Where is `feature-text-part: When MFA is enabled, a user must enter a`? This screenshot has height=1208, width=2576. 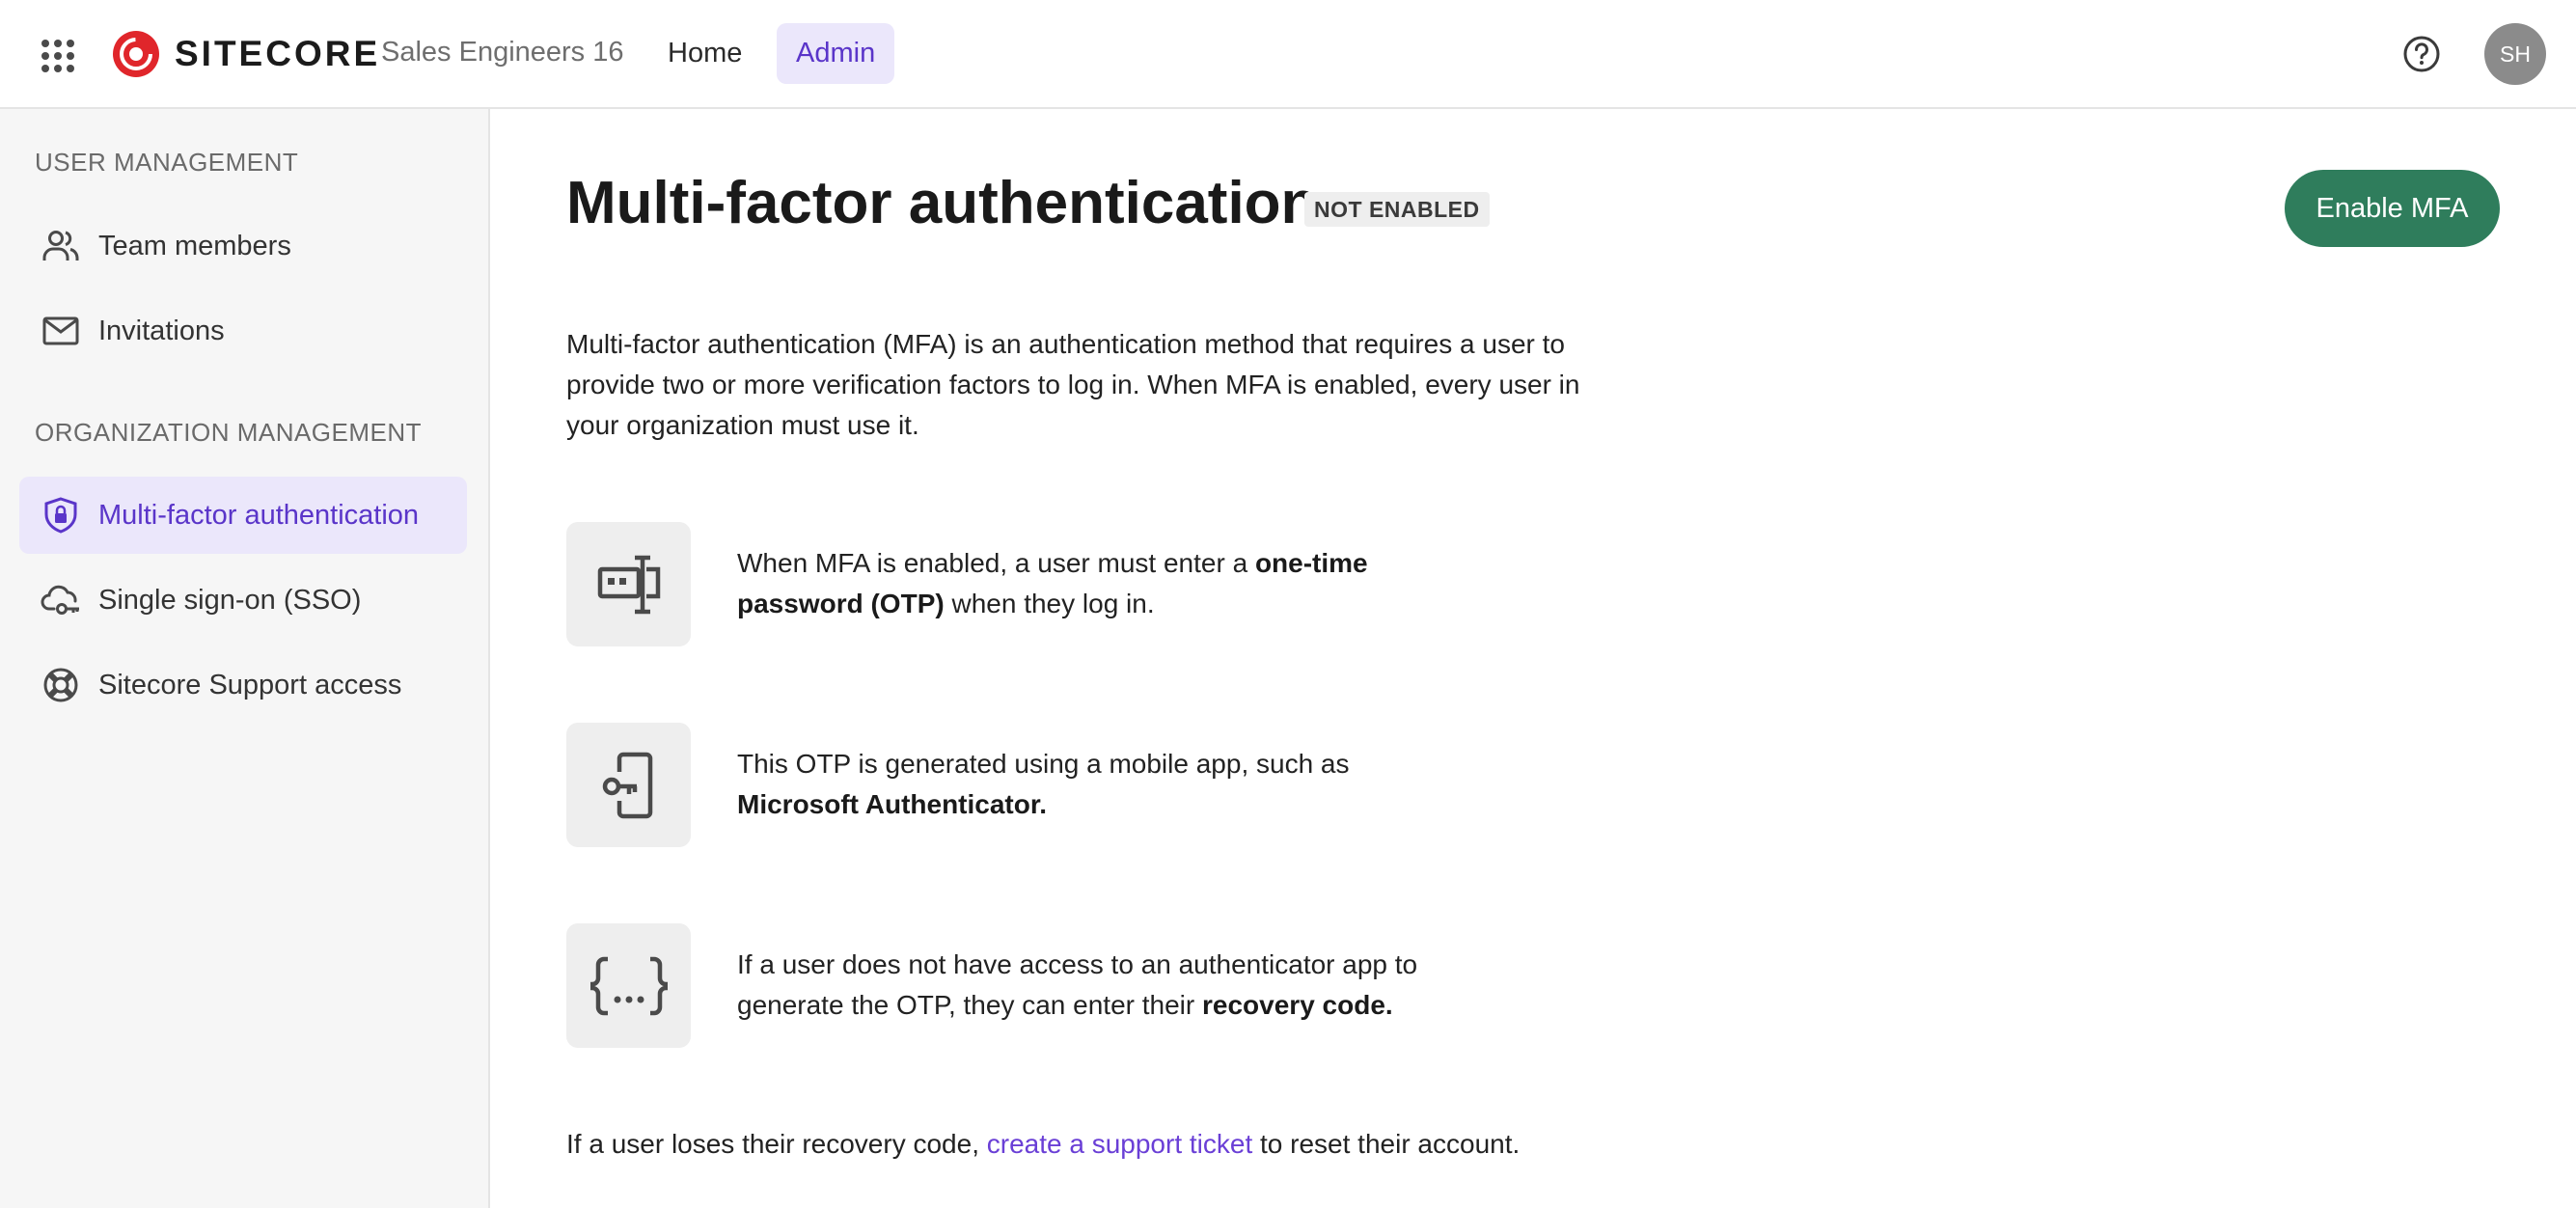 feature-text-part: When MFA is enabled, a user must enter a is located at coordinates (996, 563).